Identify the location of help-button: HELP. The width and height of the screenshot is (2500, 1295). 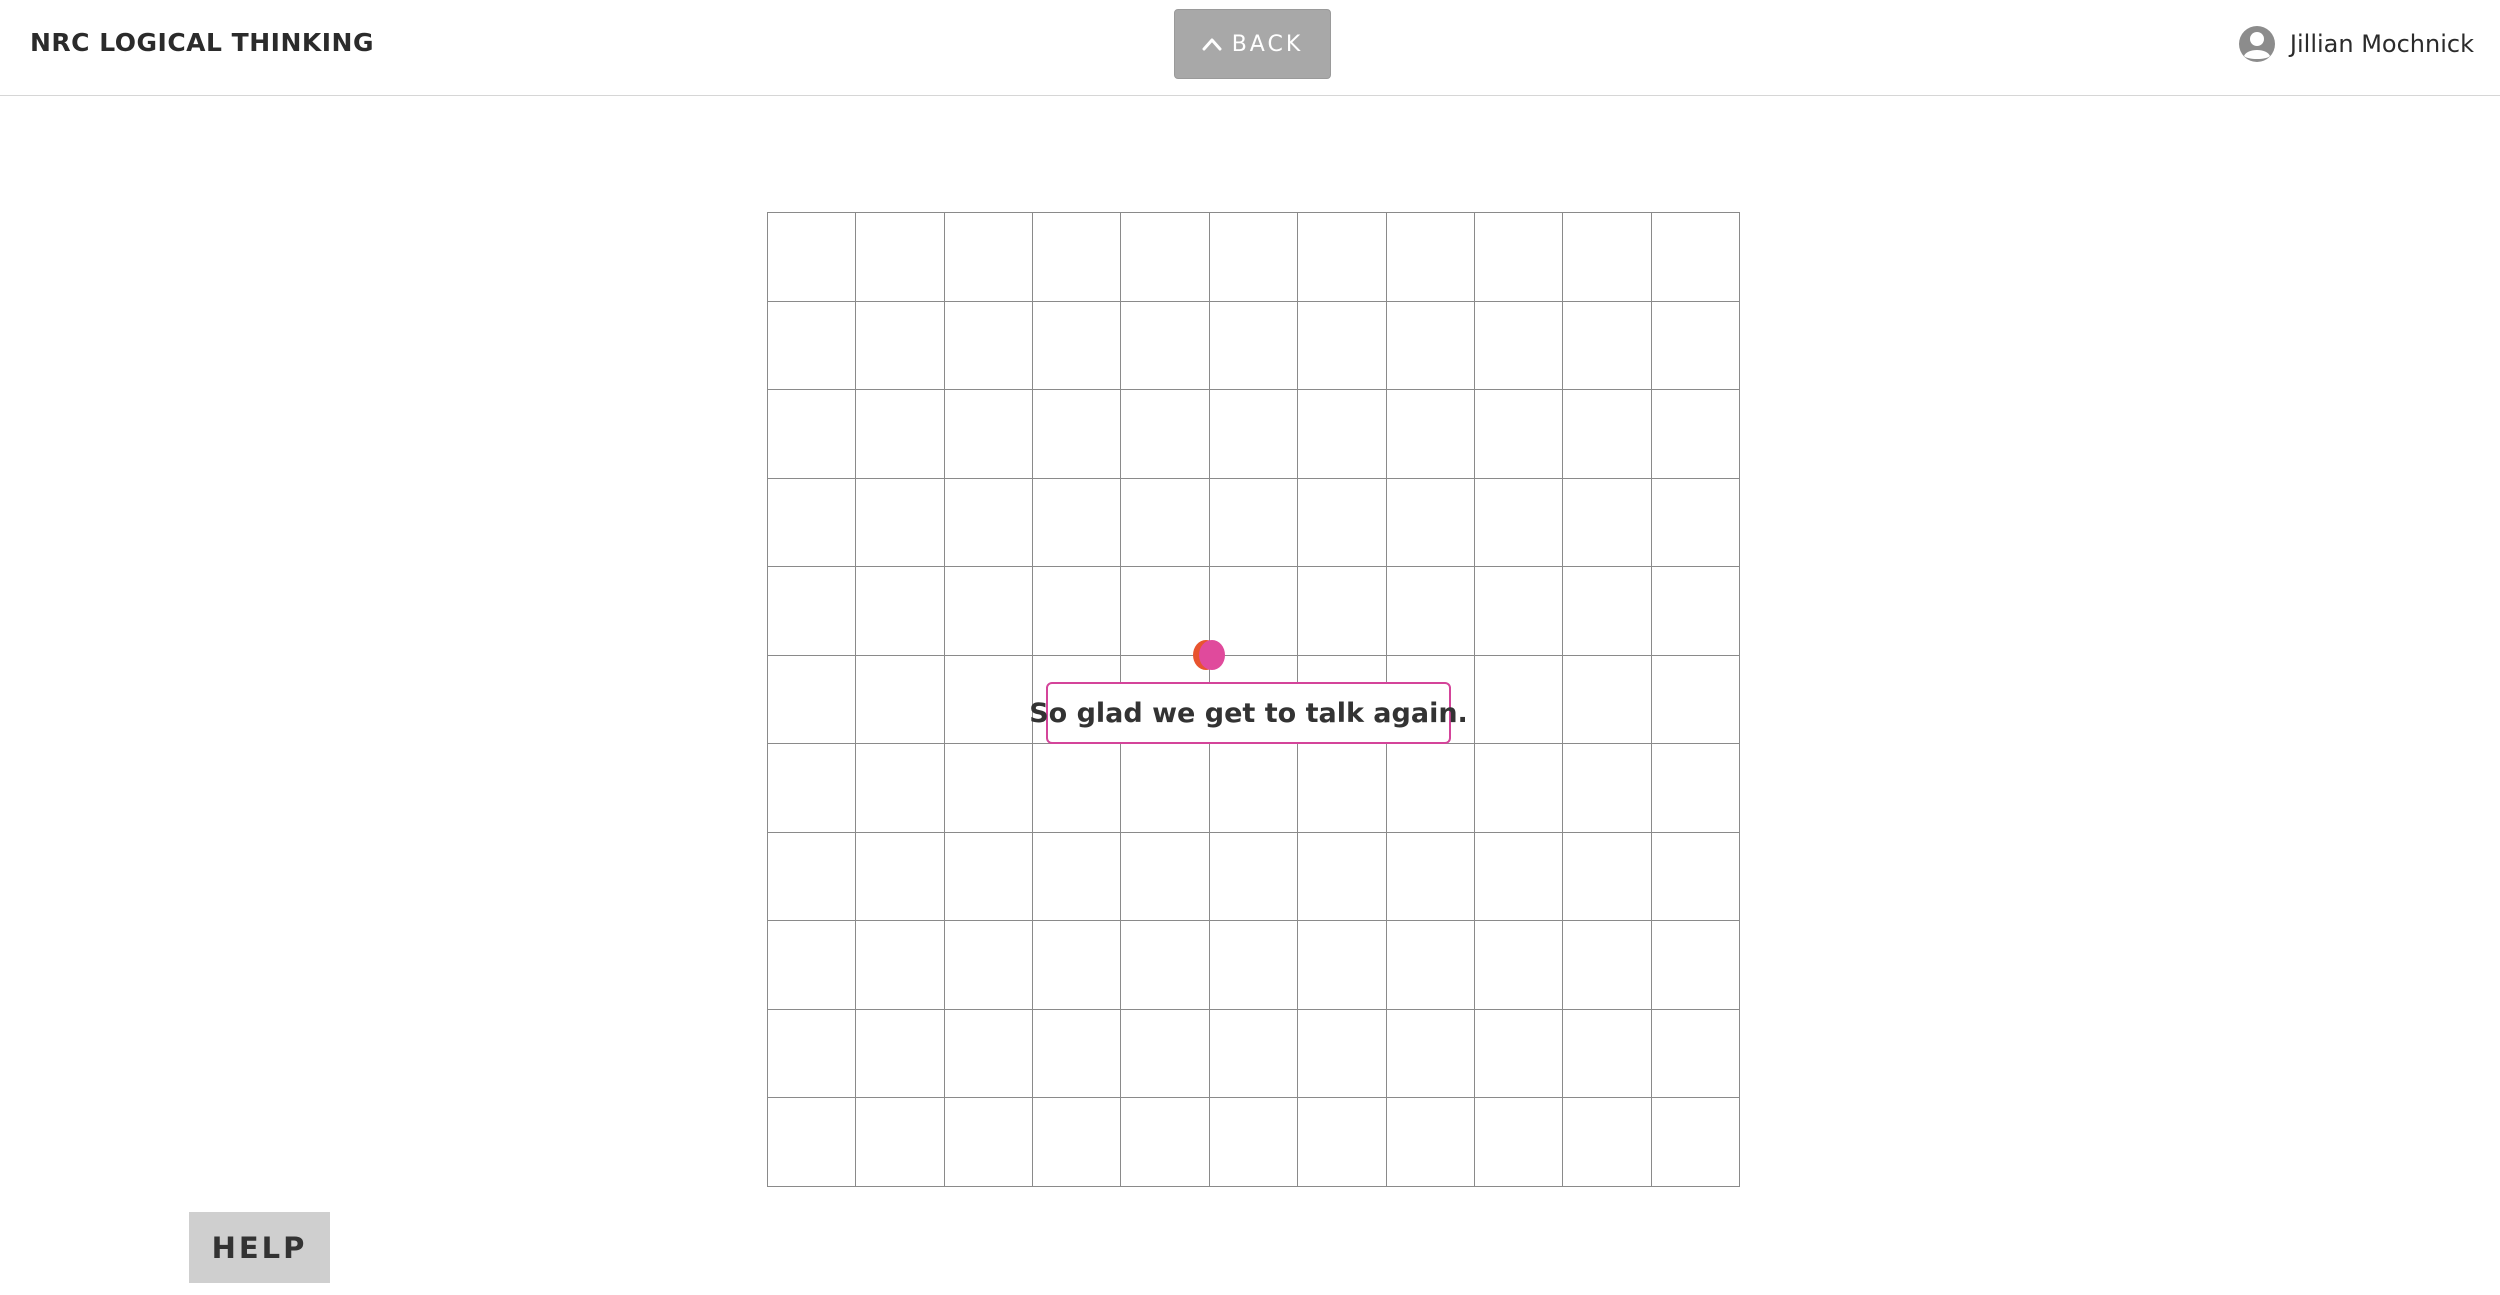
(259, 1247).